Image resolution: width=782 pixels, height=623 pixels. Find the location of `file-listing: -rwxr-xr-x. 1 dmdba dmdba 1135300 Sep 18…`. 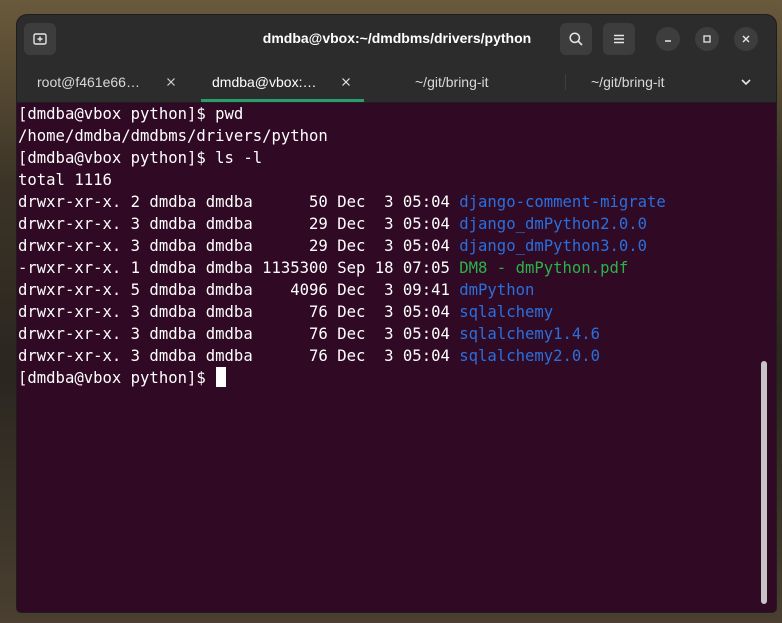

file-listing: -rwxr-xr-x. 1 dmdba dmdba 1135300 Sep 18… is located at coordinates (239, 268).